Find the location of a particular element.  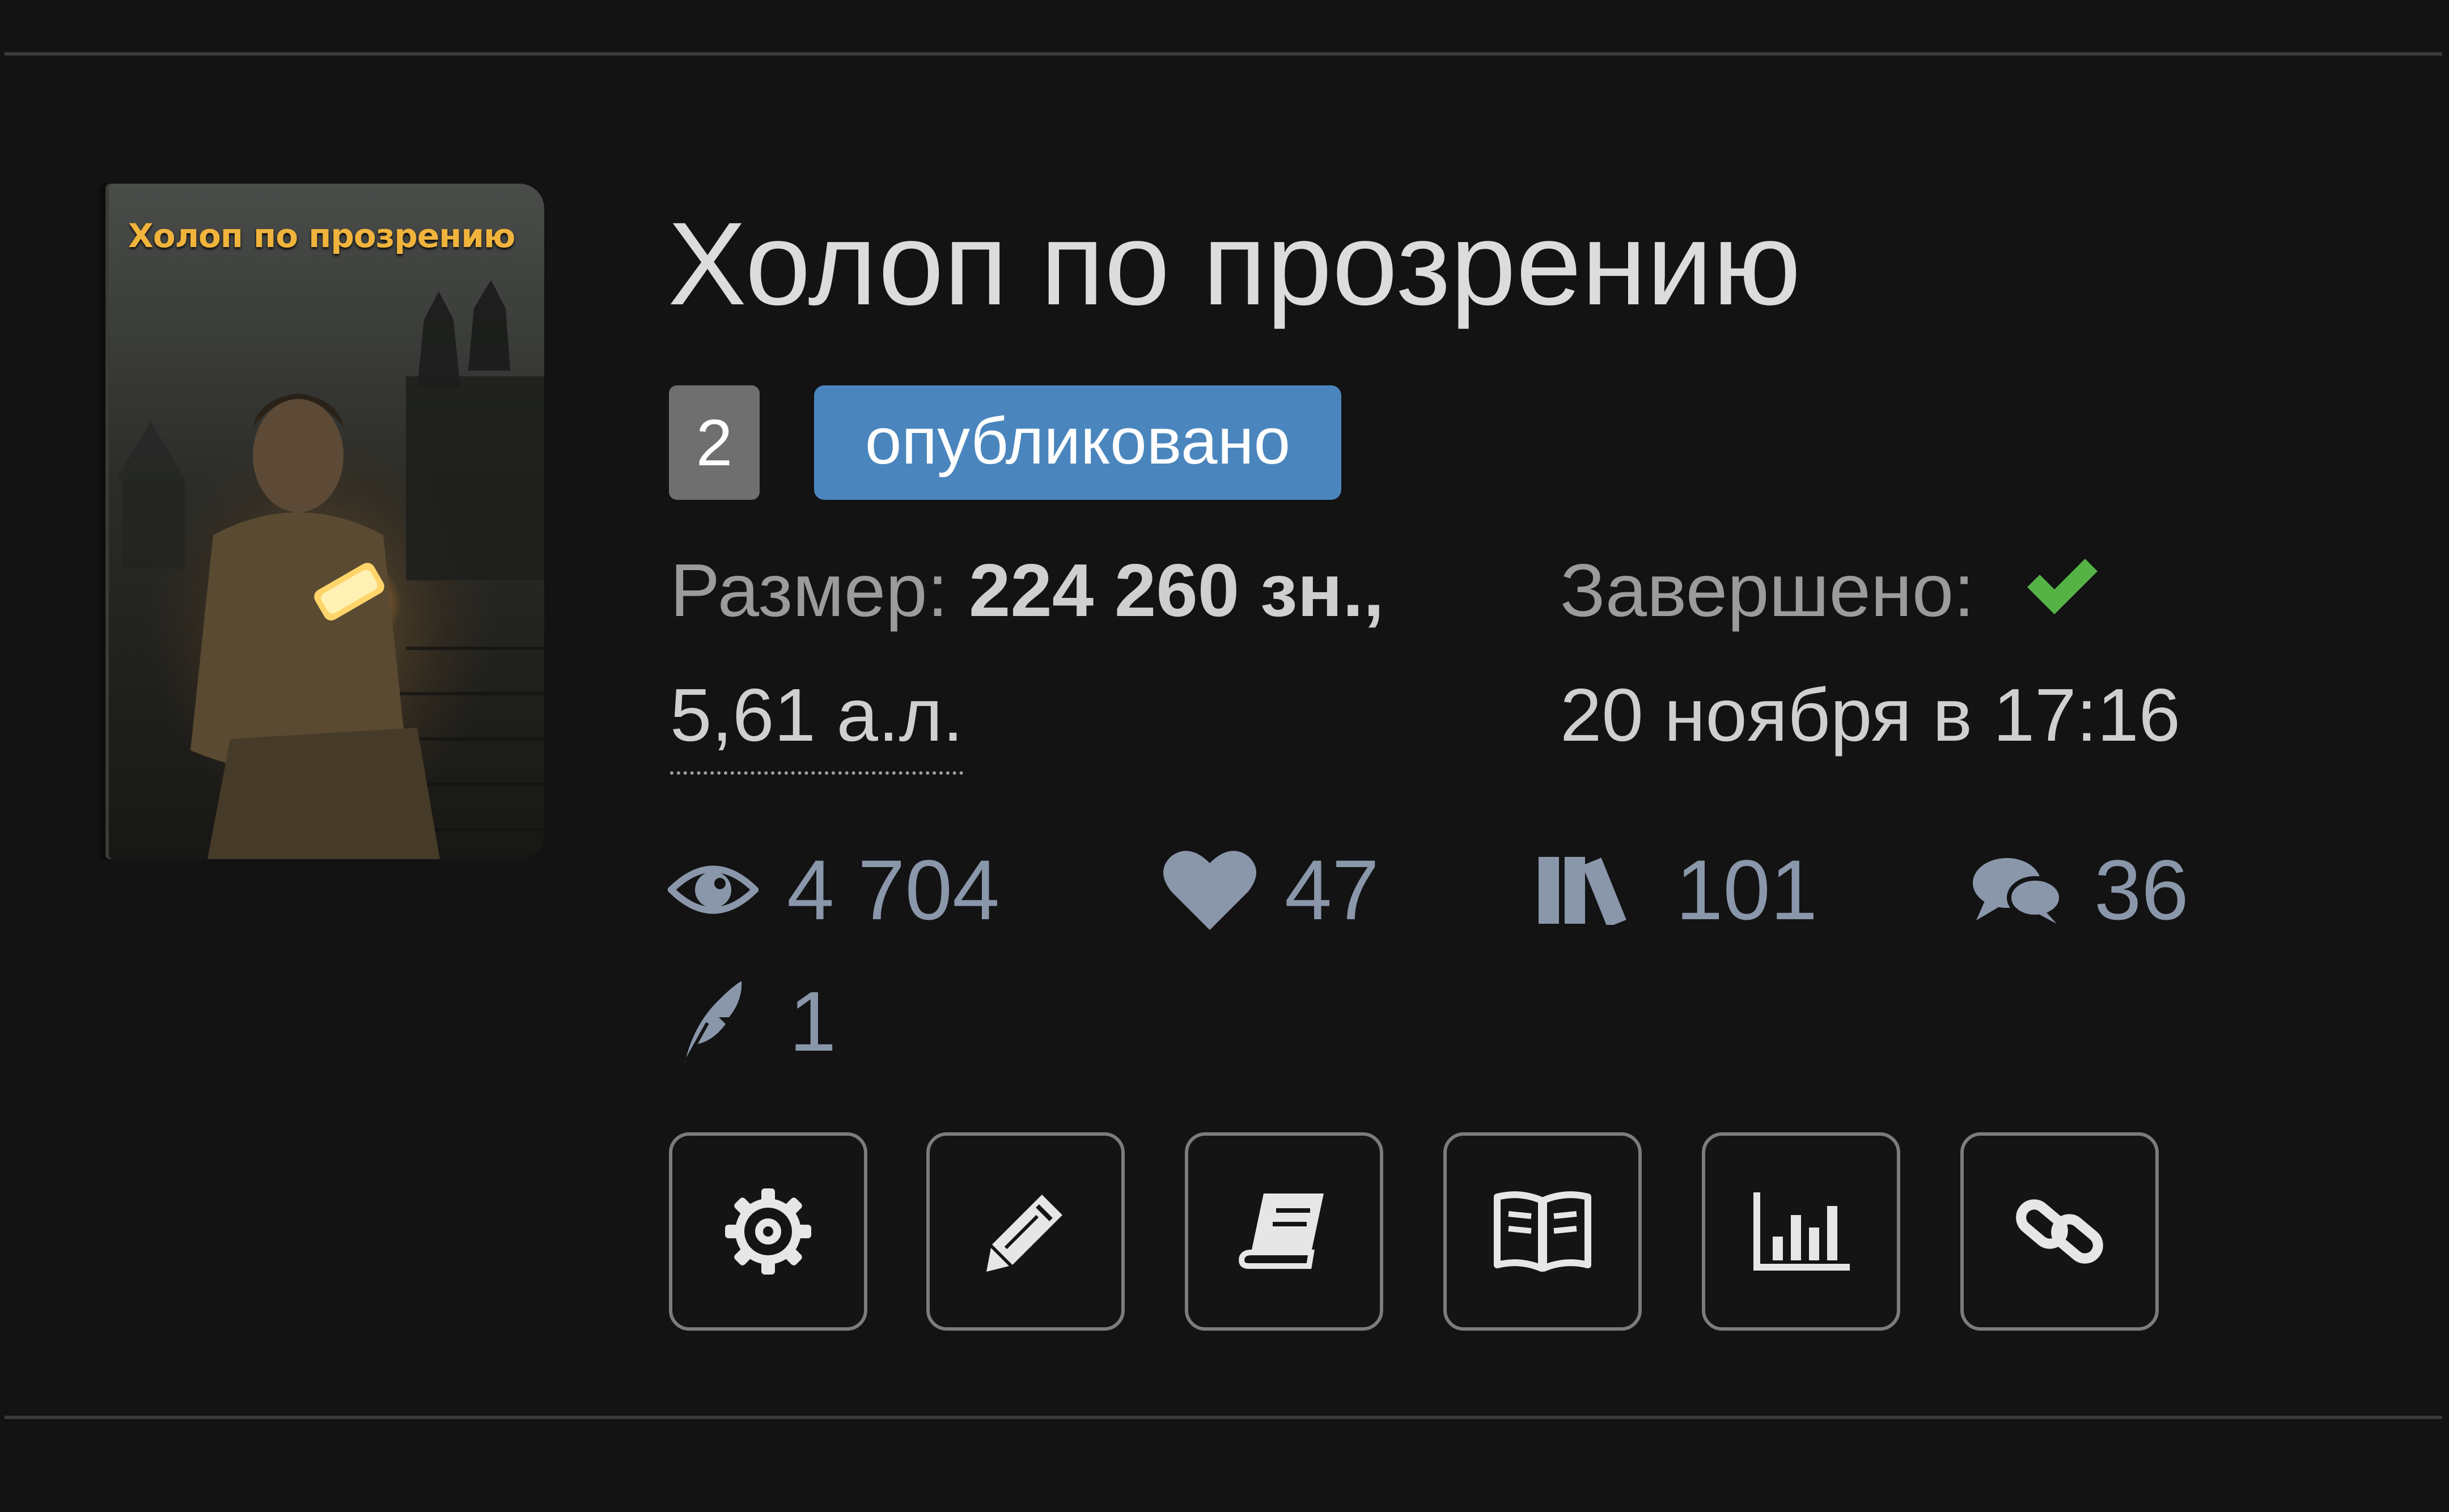

rewards-count: 1 is located at coordinates (813, 1022).